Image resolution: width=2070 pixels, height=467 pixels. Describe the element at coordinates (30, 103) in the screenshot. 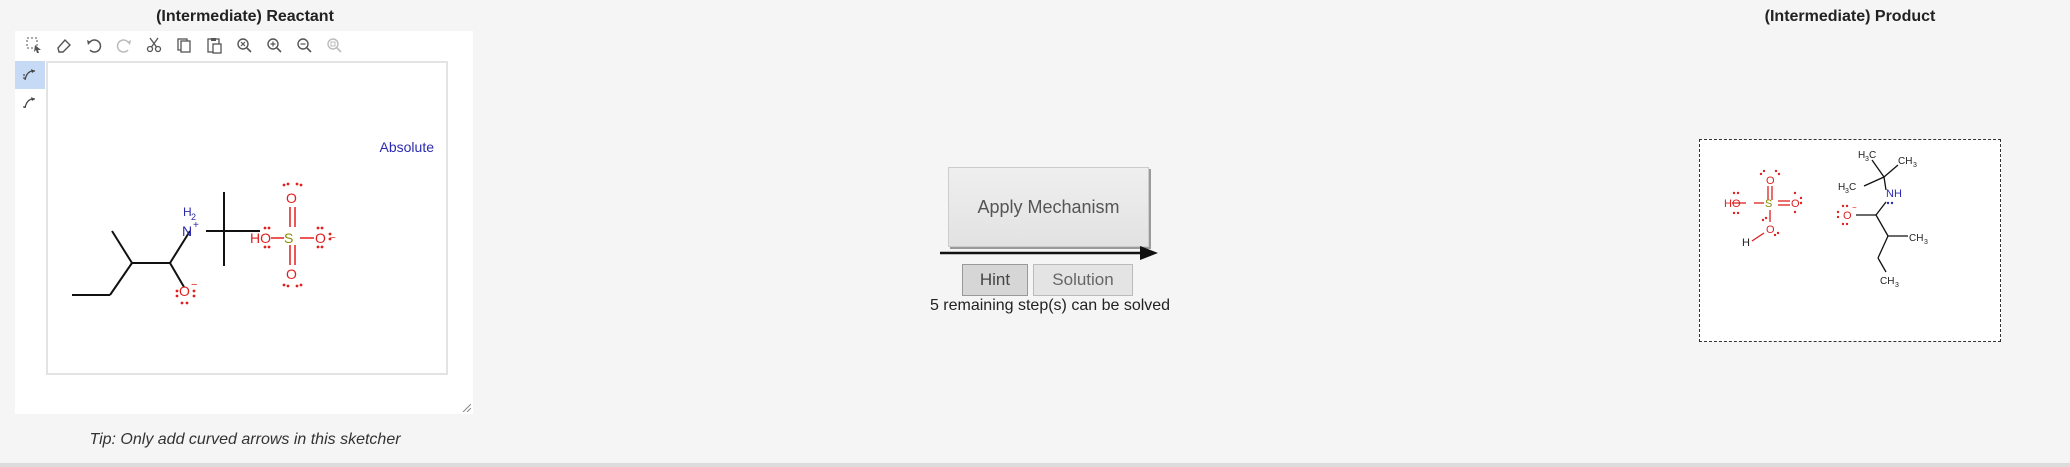

I see `curved-arrow-single-icon` at that location.